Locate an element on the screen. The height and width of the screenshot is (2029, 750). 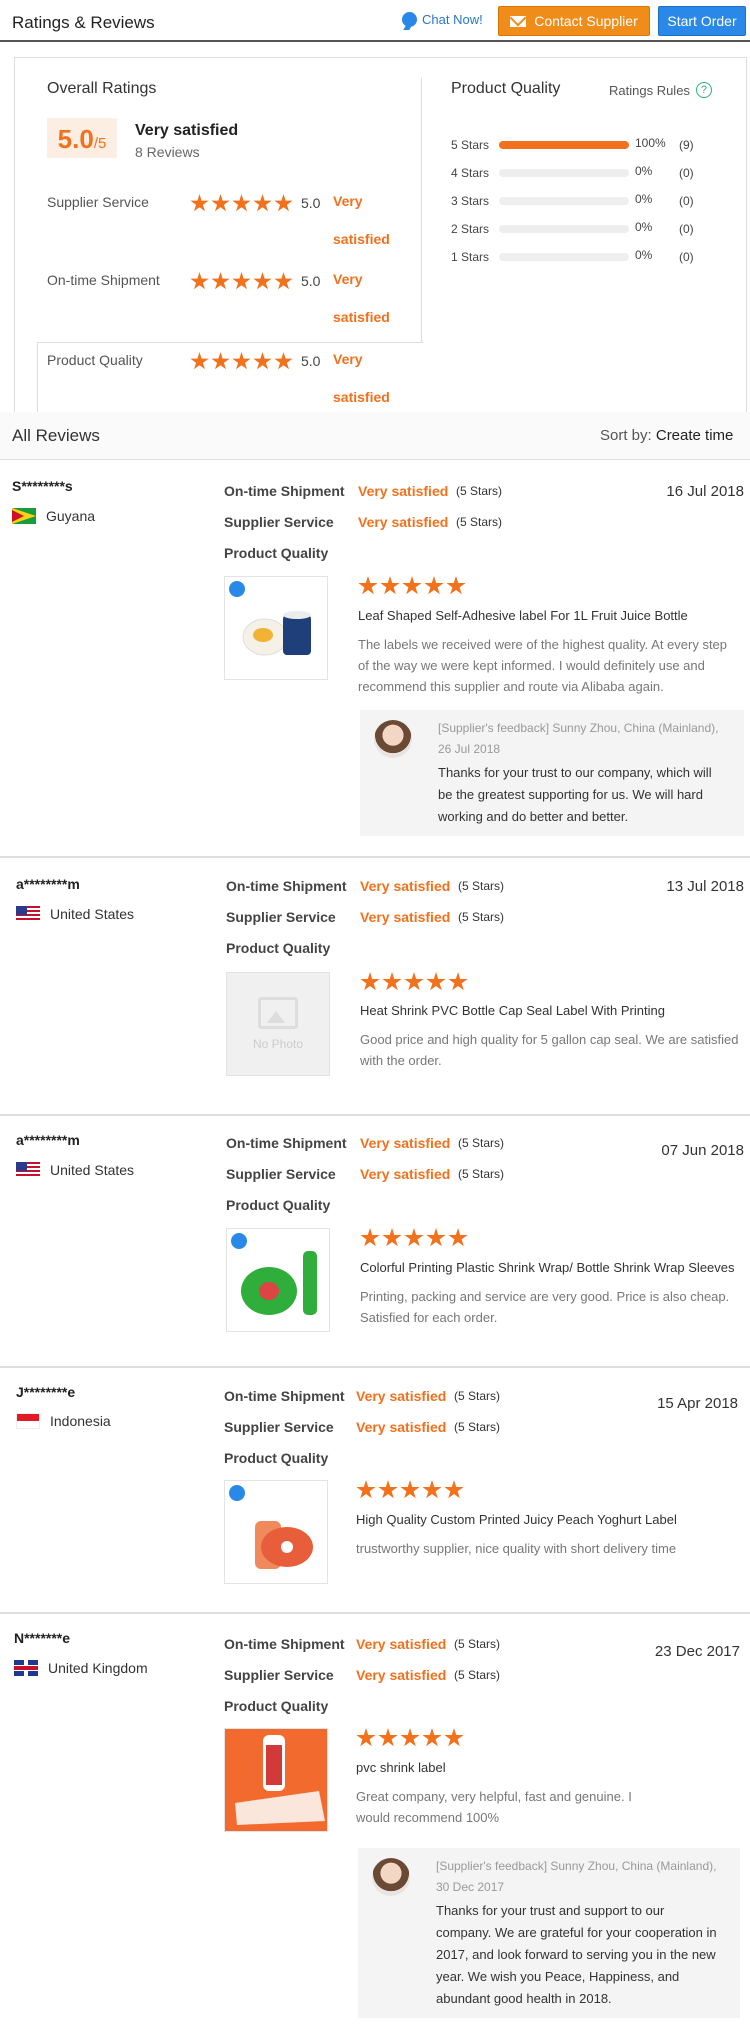
overall-label: Very satisfied is located at coordinates (187, 130).